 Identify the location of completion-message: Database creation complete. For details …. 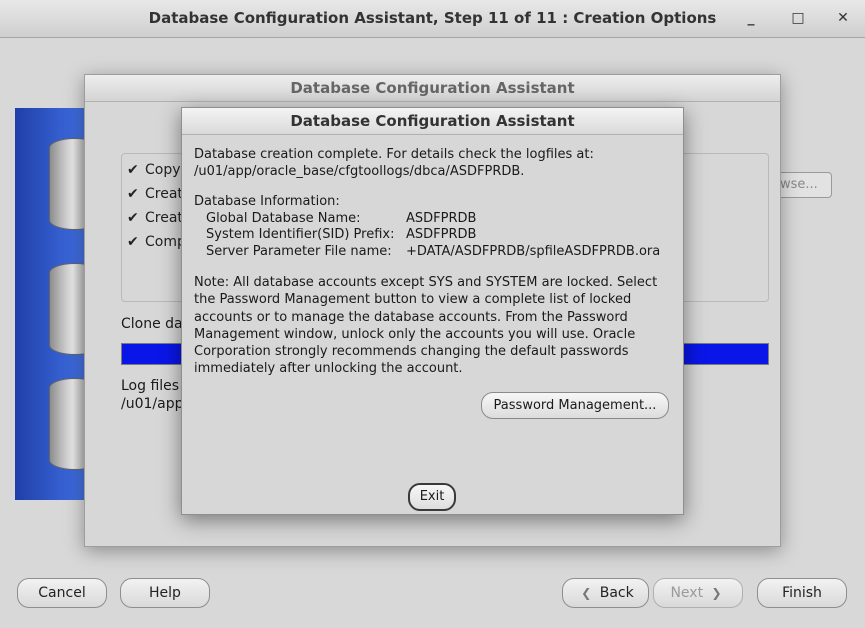
(394, 154).